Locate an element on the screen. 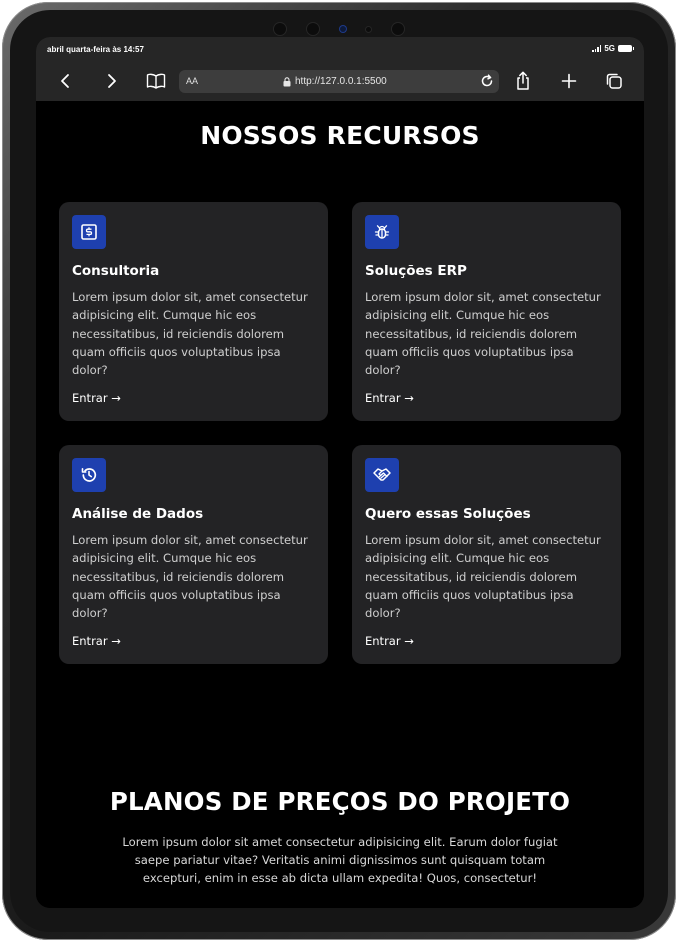  tabs-button is located at coordinates (614, 81).